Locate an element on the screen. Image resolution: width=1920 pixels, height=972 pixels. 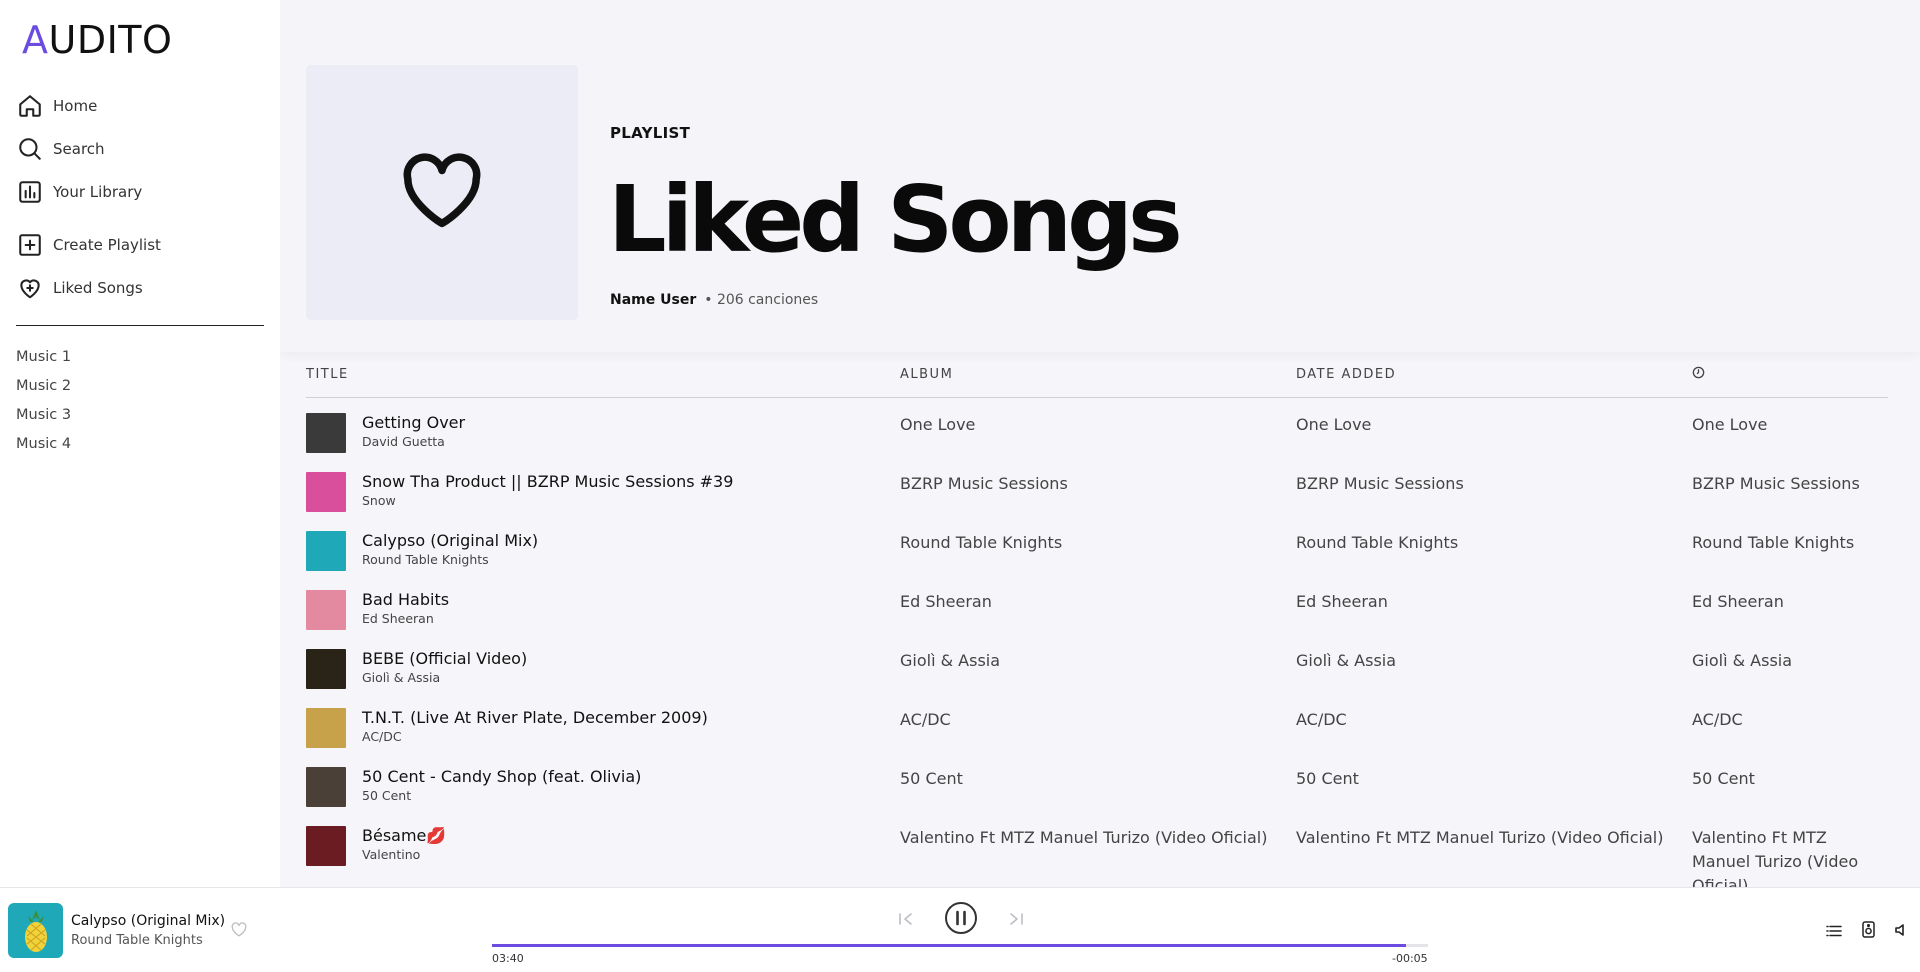
song-text: Bésame💋 Valentino is located at coordinates (404, 845).